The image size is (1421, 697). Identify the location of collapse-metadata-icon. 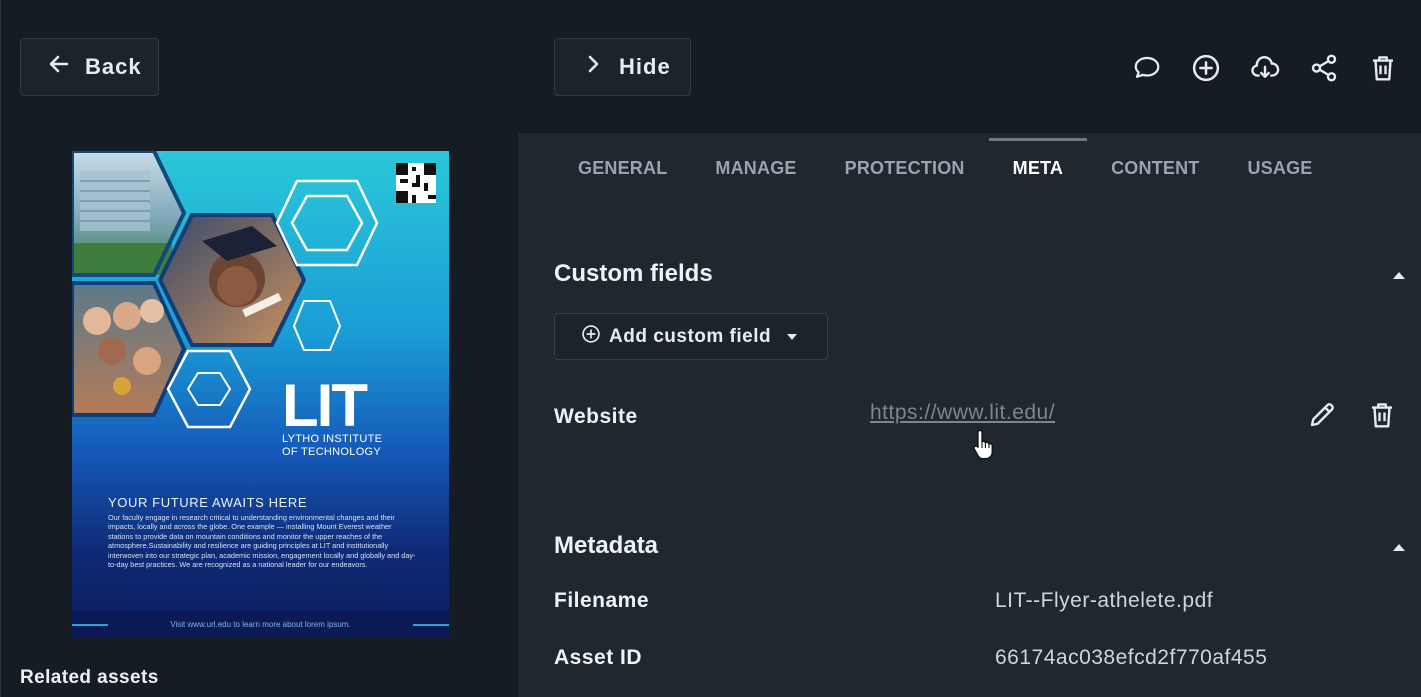
(1399, 547).